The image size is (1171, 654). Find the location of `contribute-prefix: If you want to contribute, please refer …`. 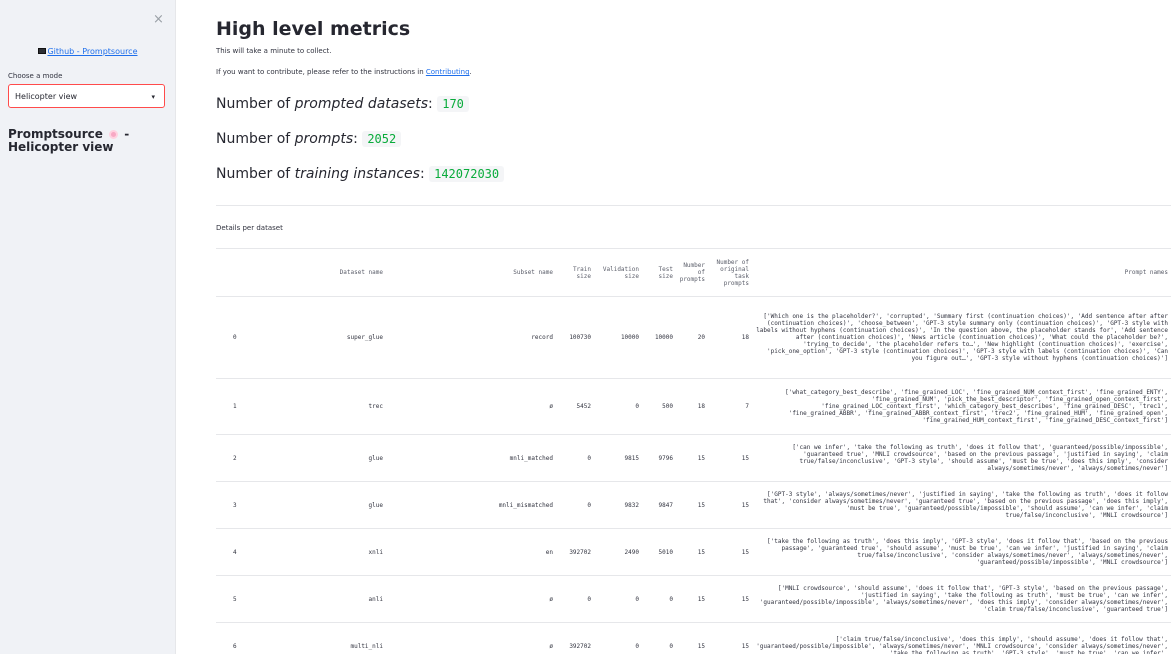

contribute-prefix: If you want to contribute, please refer … is located at coordinates (321, 72).